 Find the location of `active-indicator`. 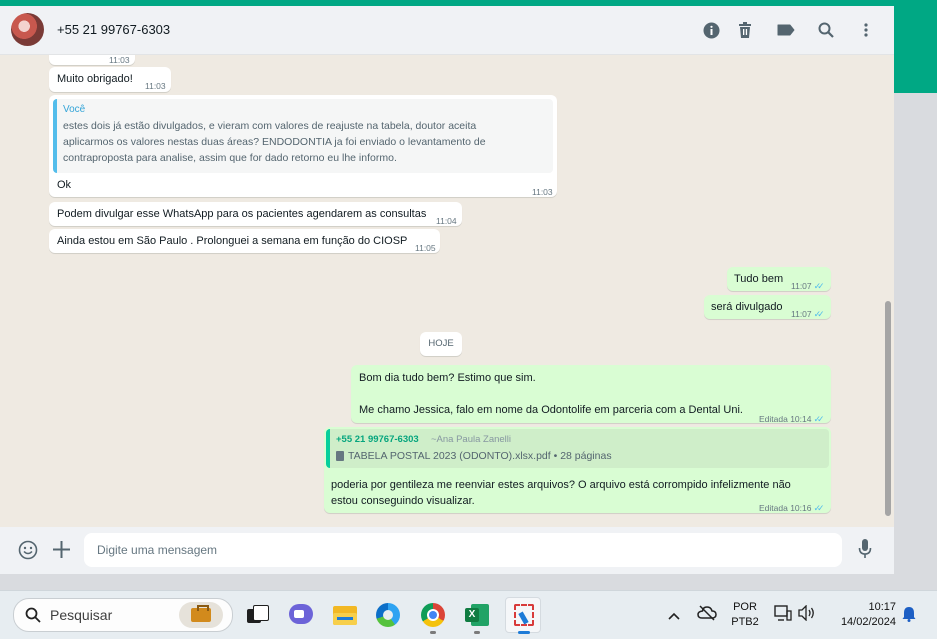

active-indicator is located at coordinates (524, 632).